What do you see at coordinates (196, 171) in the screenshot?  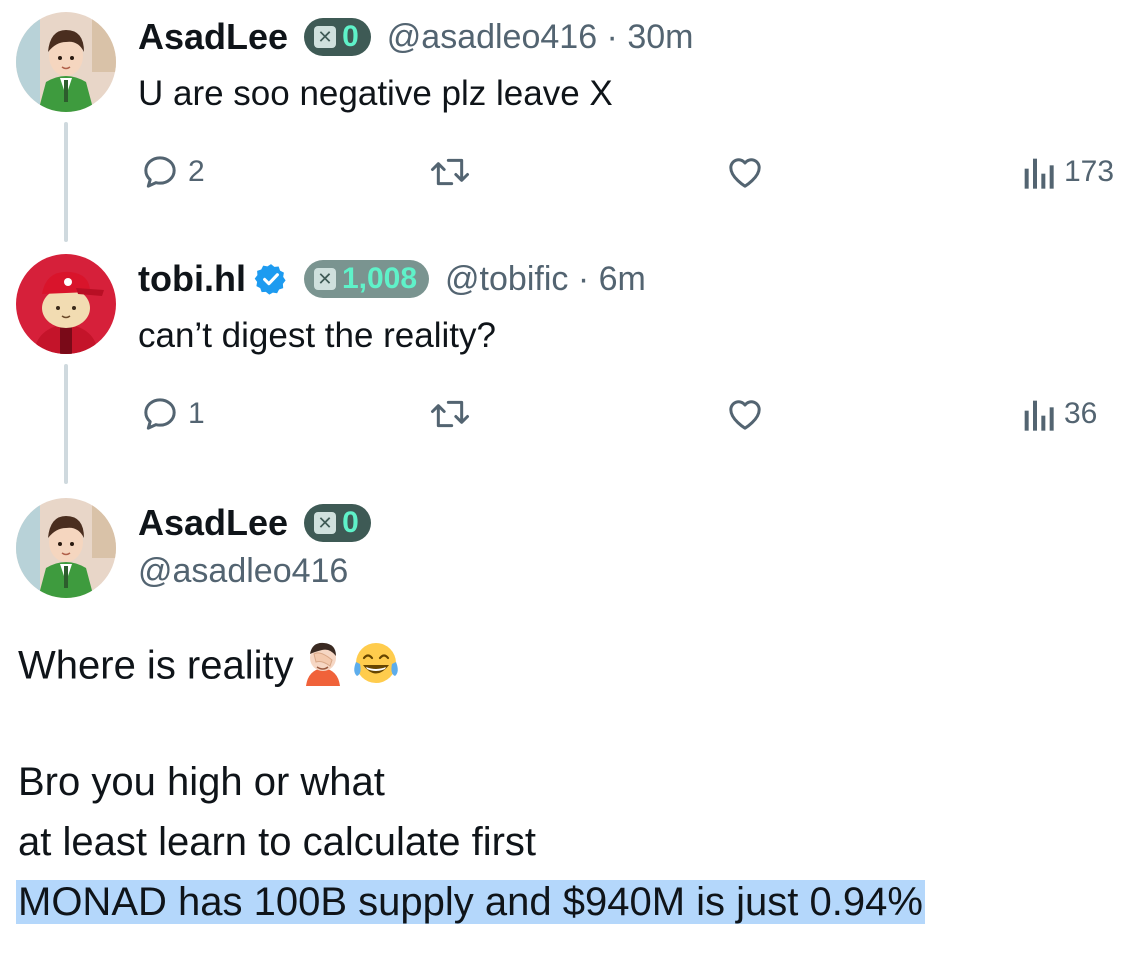 I see `reply1-reply-count: 2` at bounding box center [196, 171].